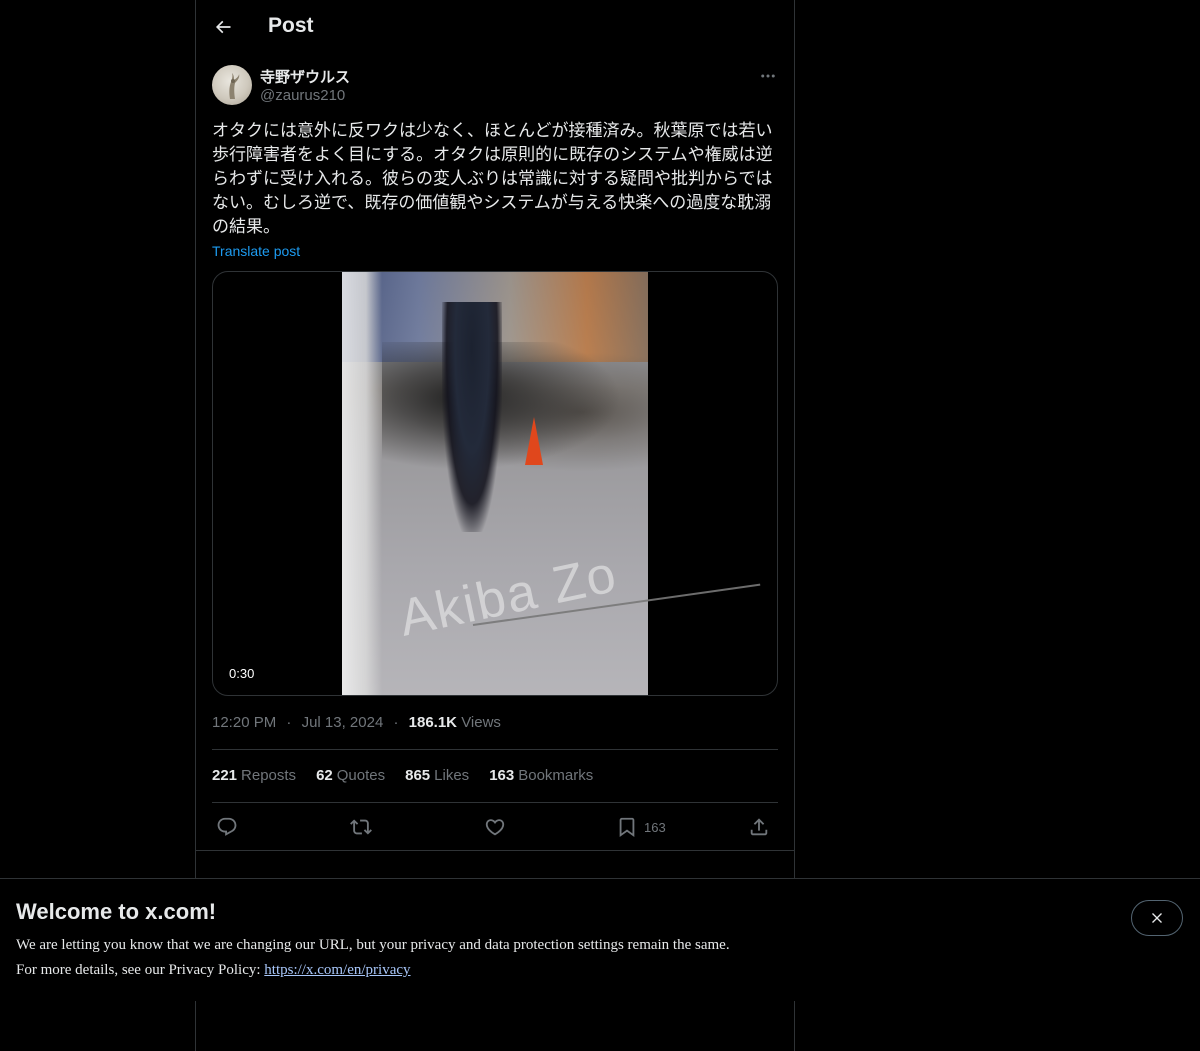 This screenshot has height=1051, width=1200. Describe the element at coordinates (502, 775) in the screenshot. I see `bookmarks-count: 163` at that location.